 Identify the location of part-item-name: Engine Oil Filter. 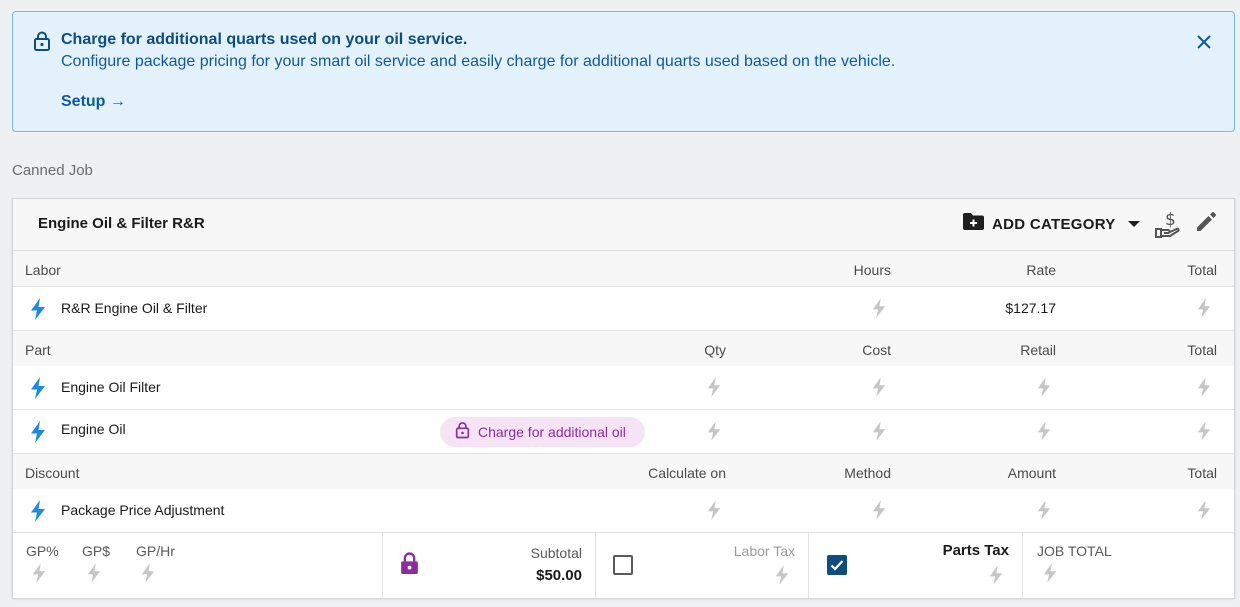
(111, 387).